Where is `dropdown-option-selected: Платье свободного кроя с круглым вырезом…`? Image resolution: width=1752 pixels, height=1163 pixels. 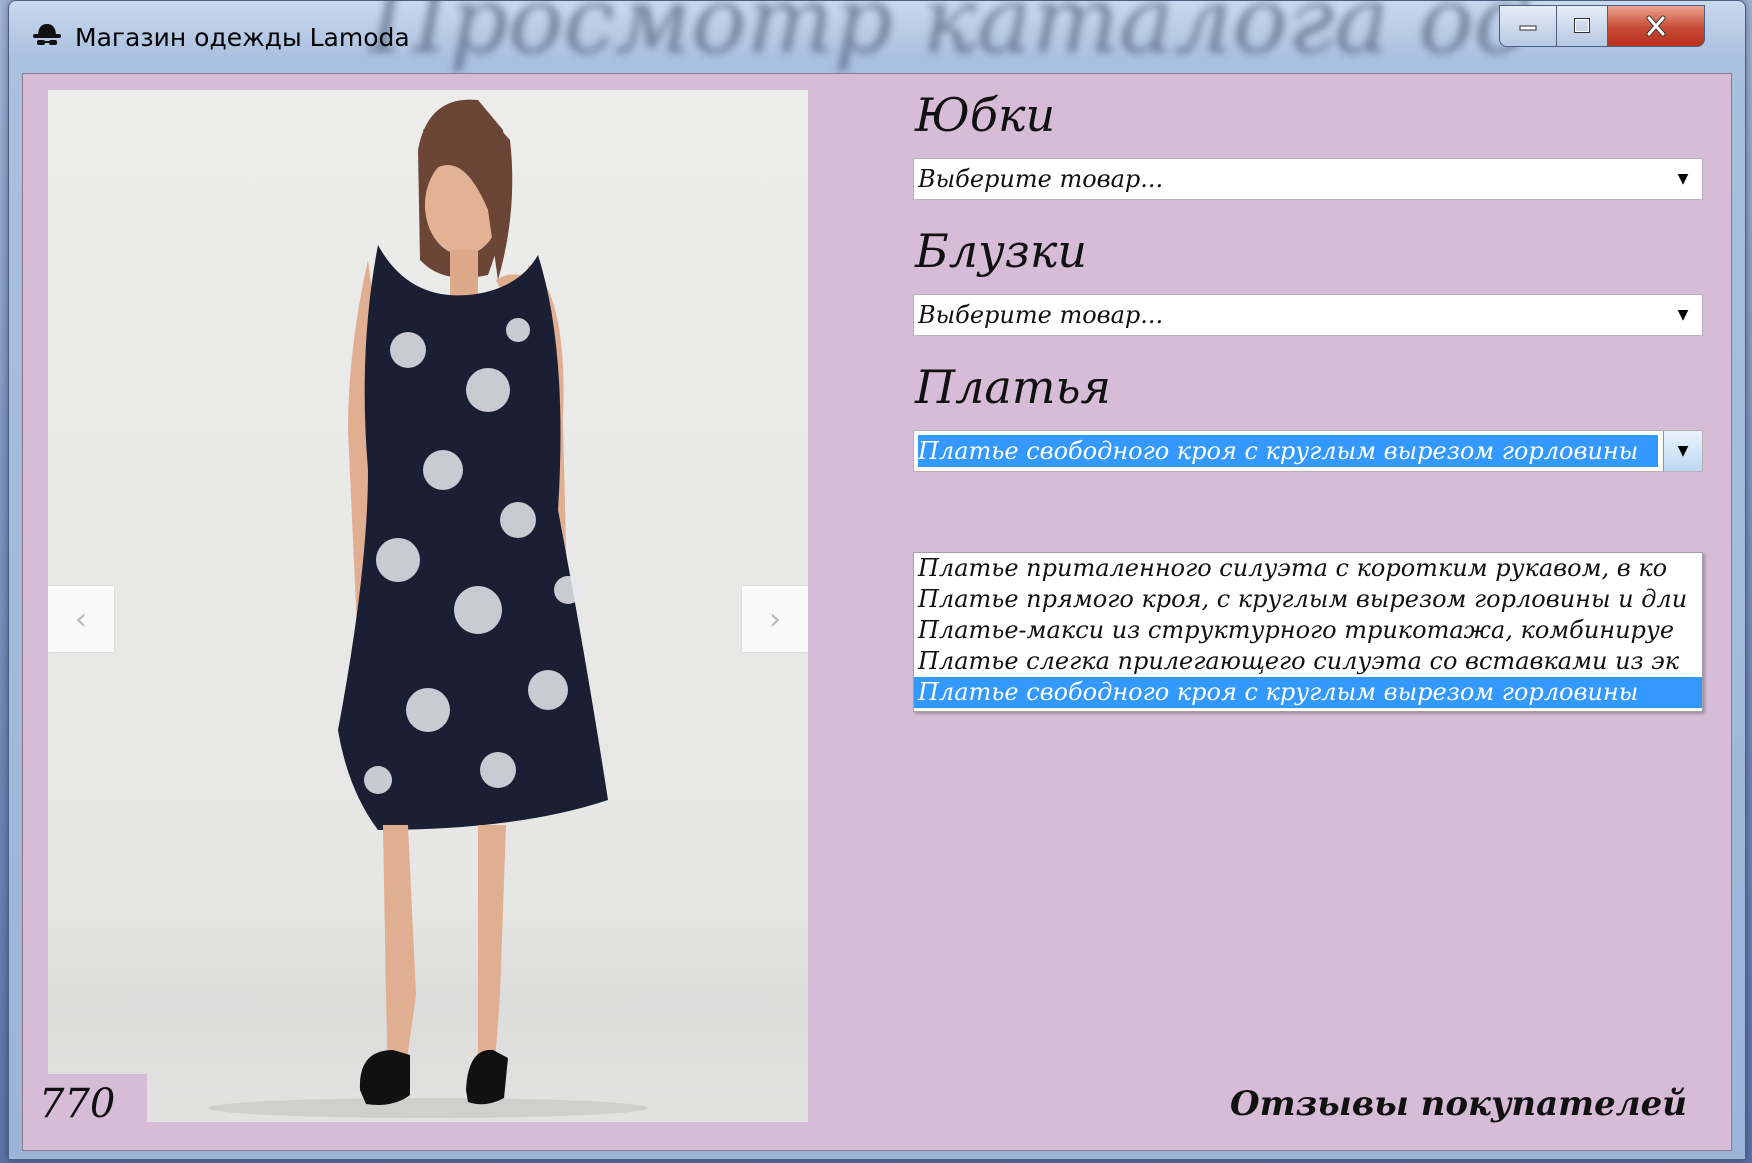
dropdown-option-selected: Платье свободного кроя с круглым вырезом… is located at coordinates (1308, 692).